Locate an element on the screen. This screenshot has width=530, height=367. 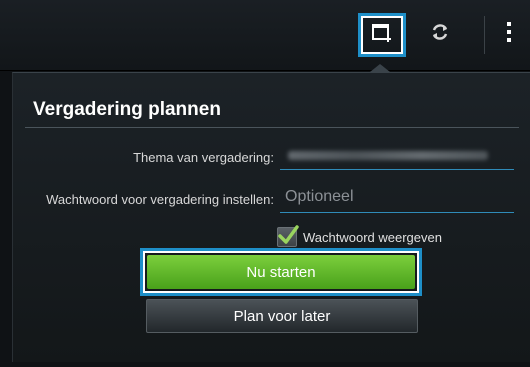
show-password-checkbox is located at coordinates (288, 236).